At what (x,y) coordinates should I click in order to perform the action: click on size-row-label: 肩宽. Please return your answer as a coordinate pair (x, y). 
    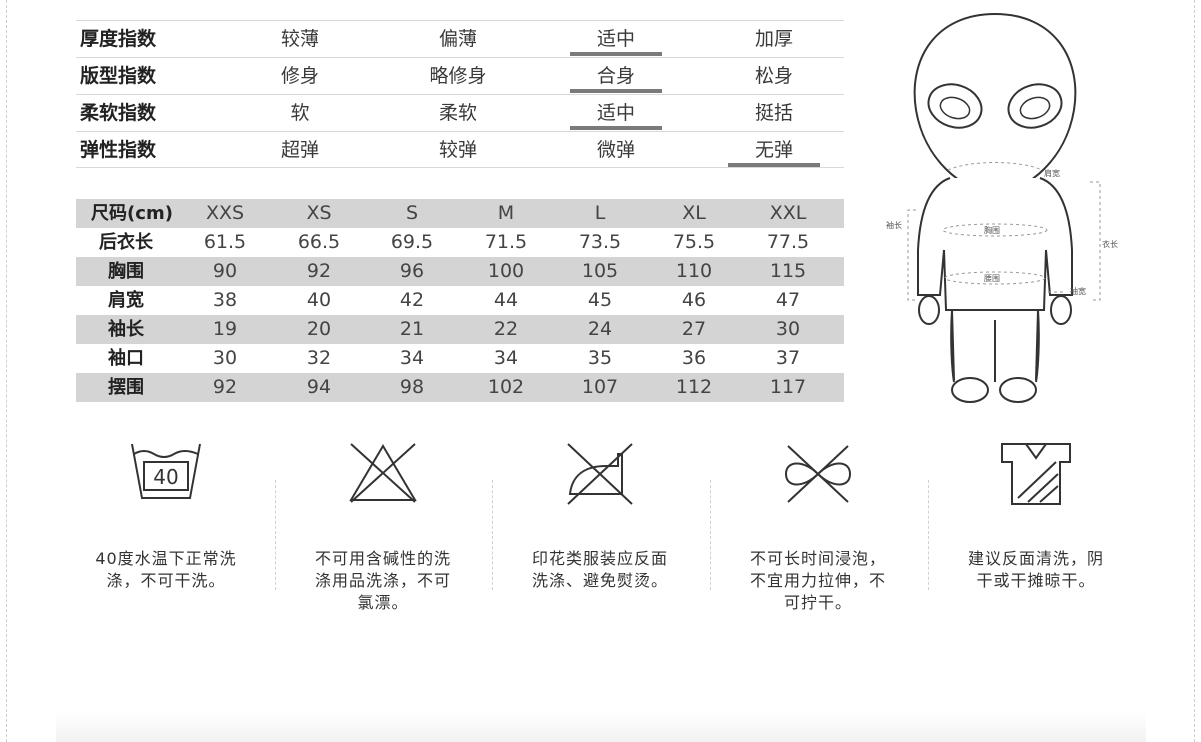
    Looking at the image, I should click on (126, 300).